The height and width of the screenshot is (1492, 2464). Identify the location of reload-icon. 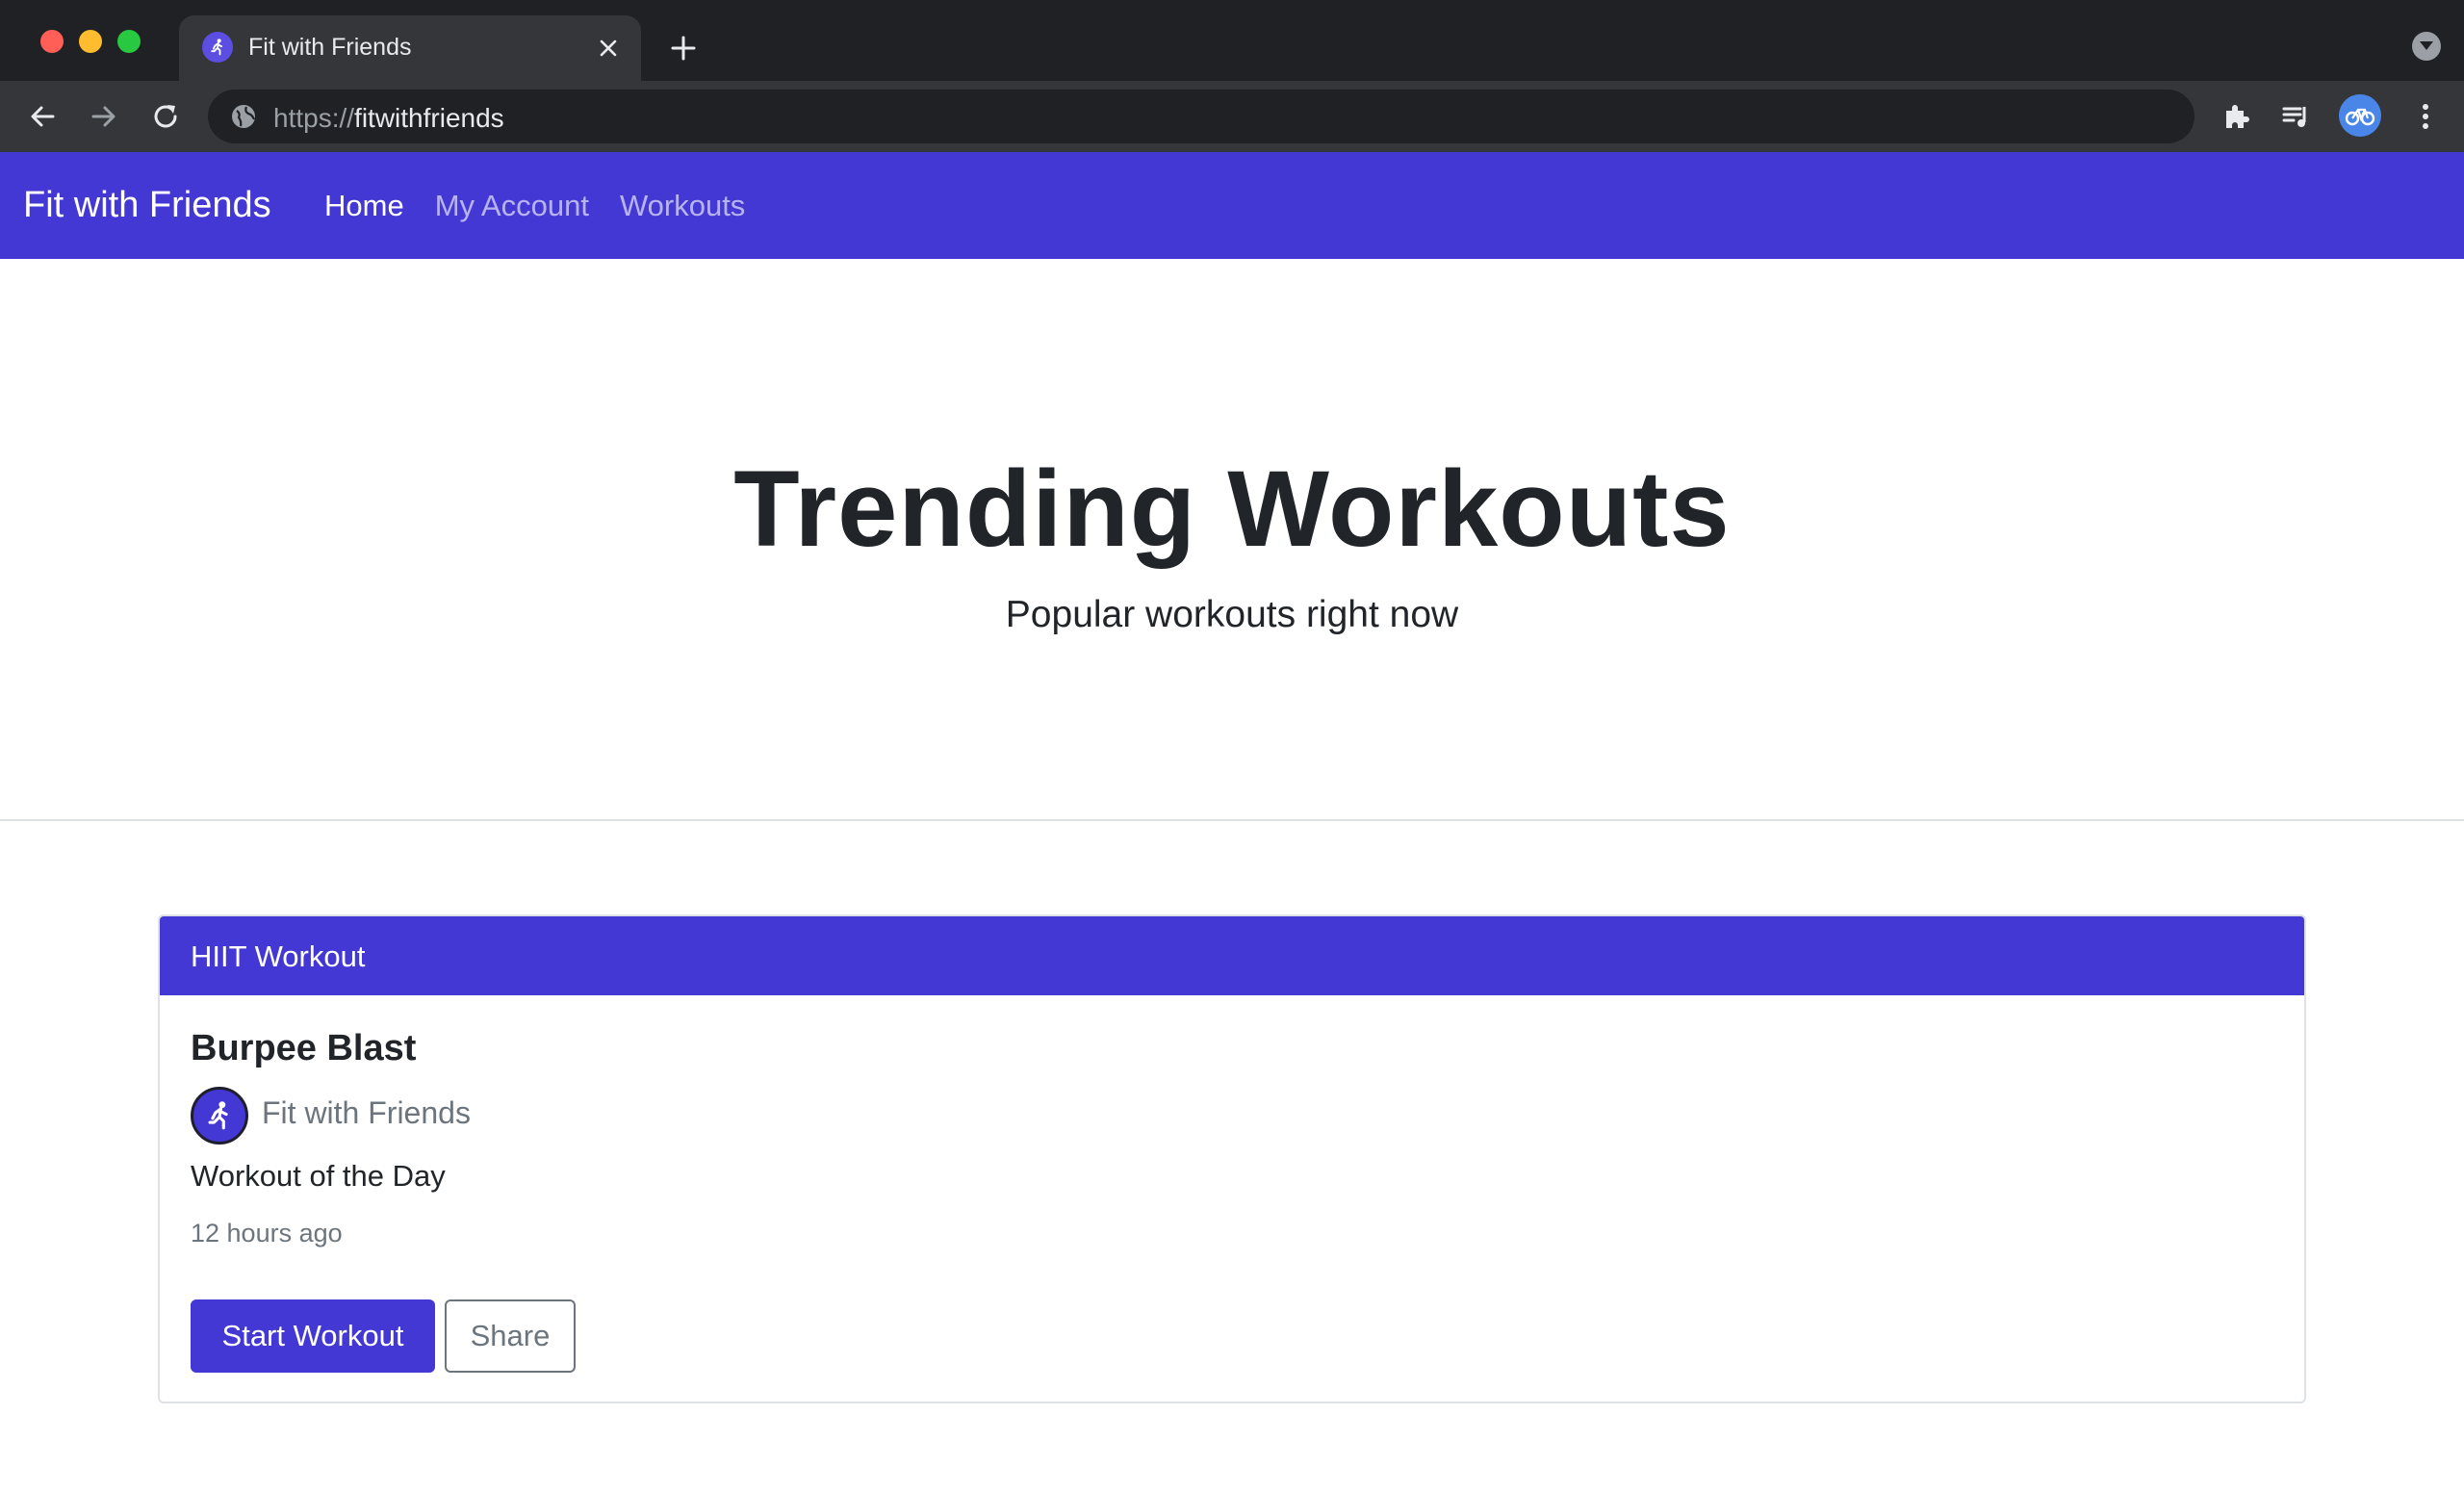
(165, 116).